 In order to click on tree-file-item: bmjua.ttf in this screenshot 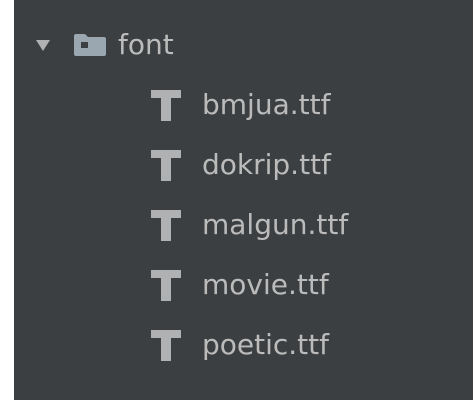, I will do `click(240, 105)`.